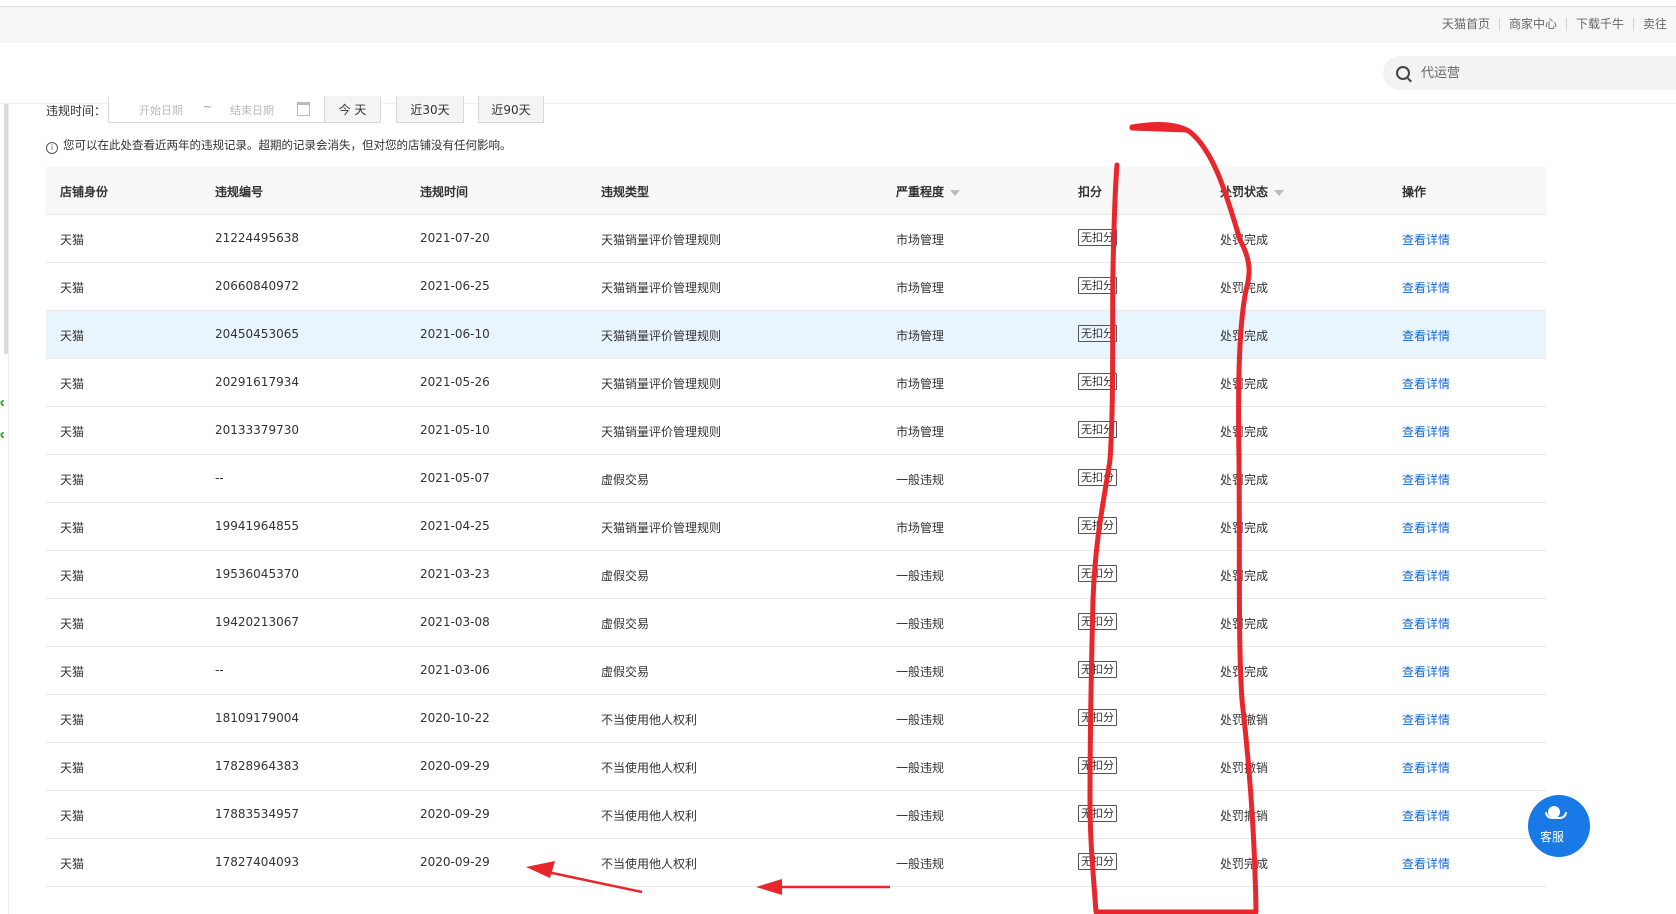 The height and width of the screenshot is (914, 1676). What do you see at coordinates (1403, 73) in the screenshot?
I see `search-icon` at bounding box center [1403, 73].